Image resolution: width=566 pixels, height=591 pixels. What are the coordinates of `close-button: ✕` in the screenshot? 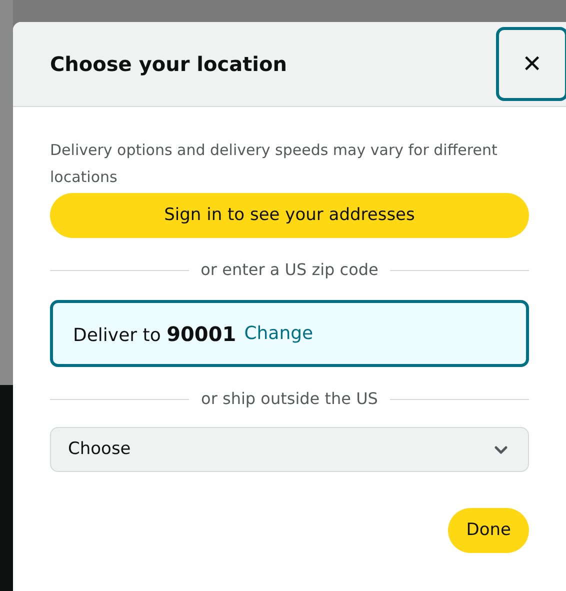 It's located at (531, 64).